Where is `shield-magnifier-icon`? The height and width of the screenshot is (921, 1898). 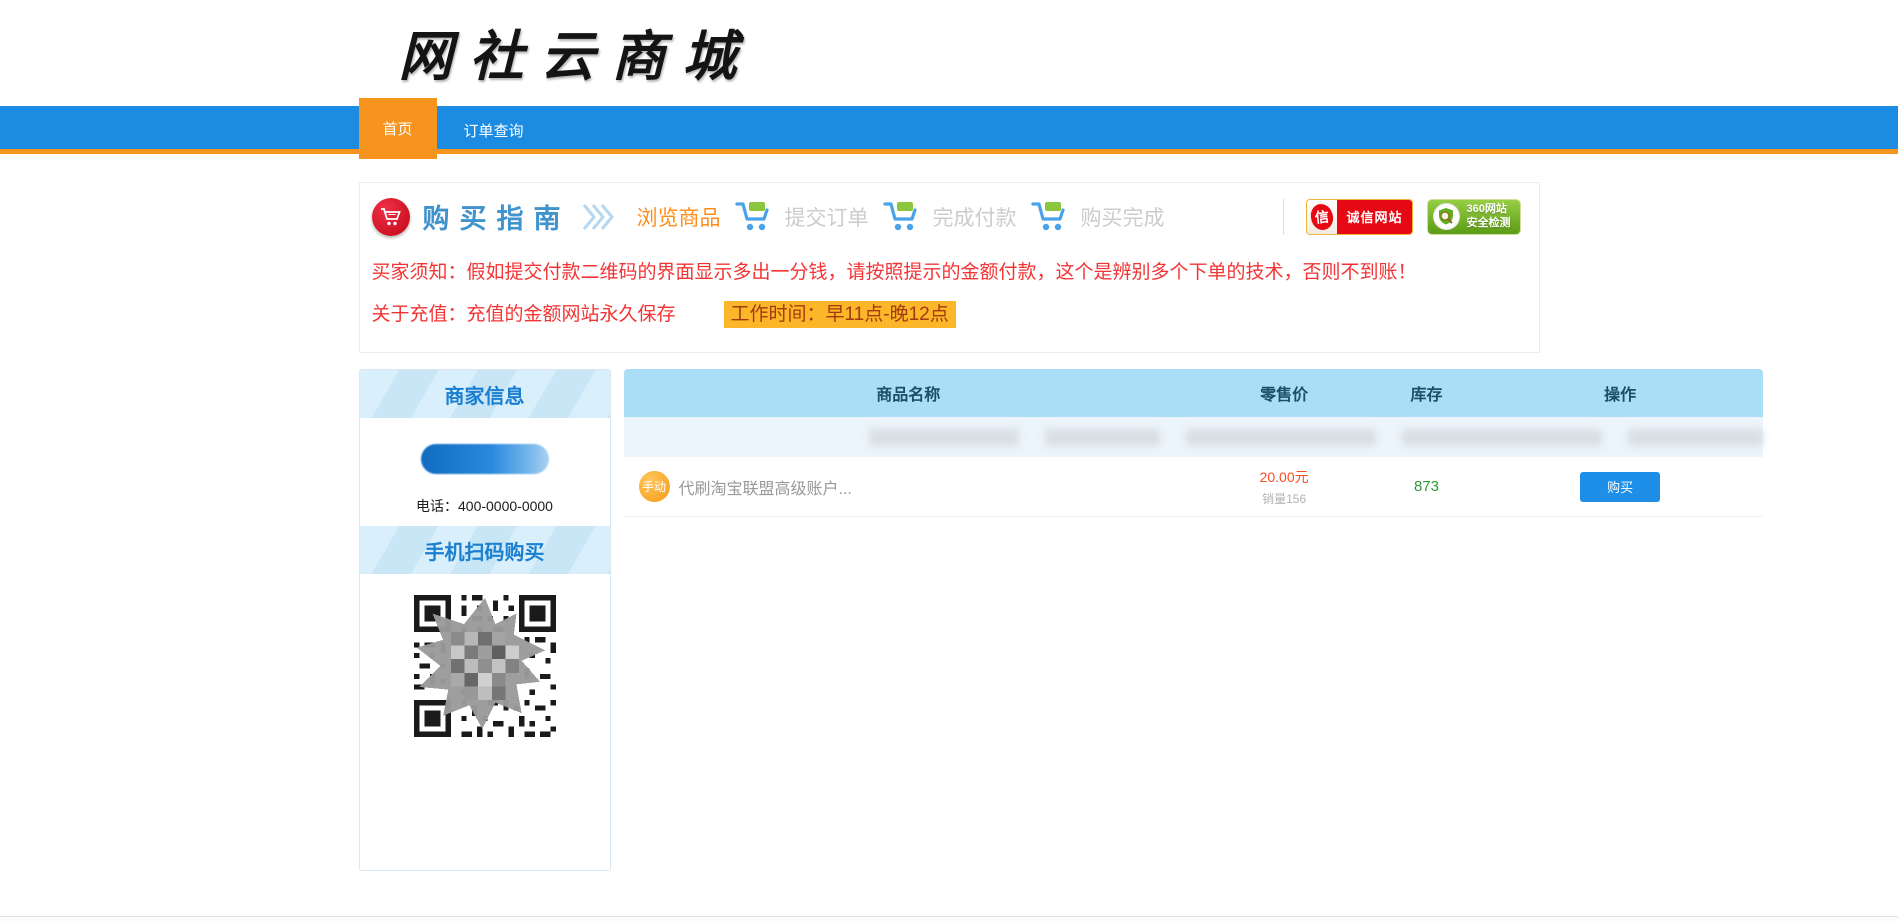
shield-magnifier-icon is located at coordinates (1446, 216).